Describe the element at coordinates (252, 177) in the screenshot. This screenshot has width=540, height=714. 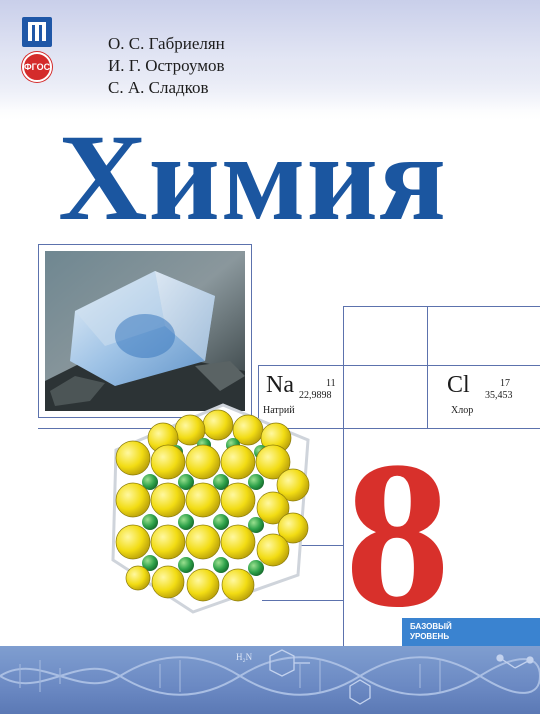
I see `book-title: Химия` at that location.